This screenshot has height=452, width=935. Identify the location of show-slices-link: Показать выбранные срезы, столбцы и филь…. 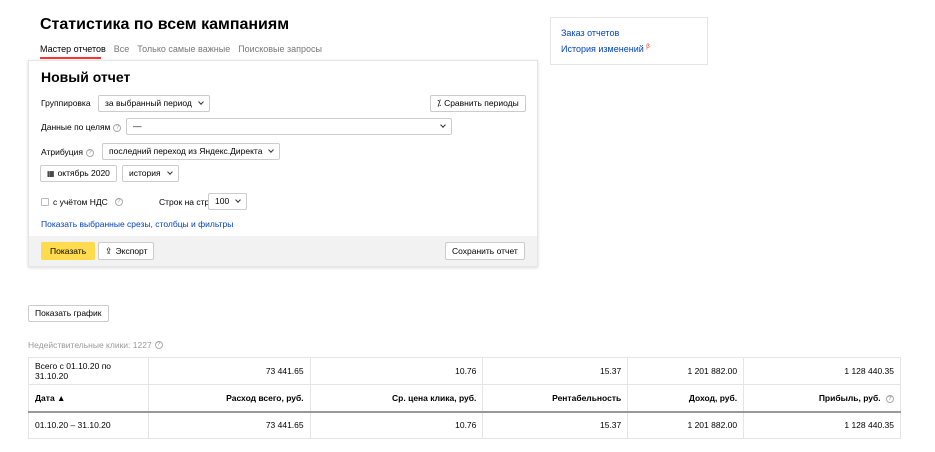
(137, 224).